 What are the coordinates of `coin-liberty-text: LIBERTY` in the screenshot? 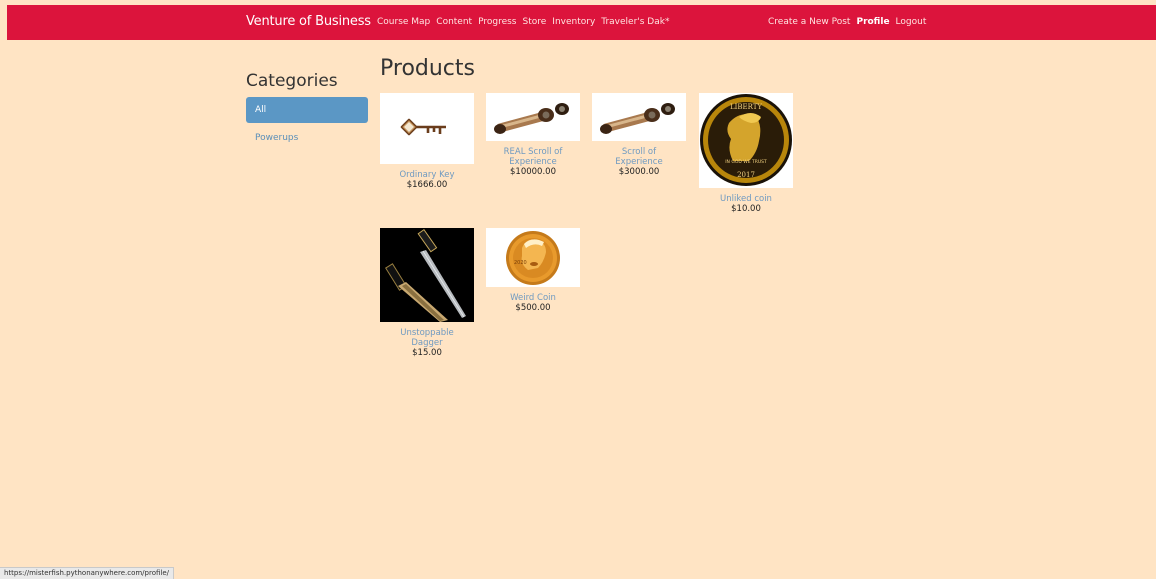 It's located at (746, 107).